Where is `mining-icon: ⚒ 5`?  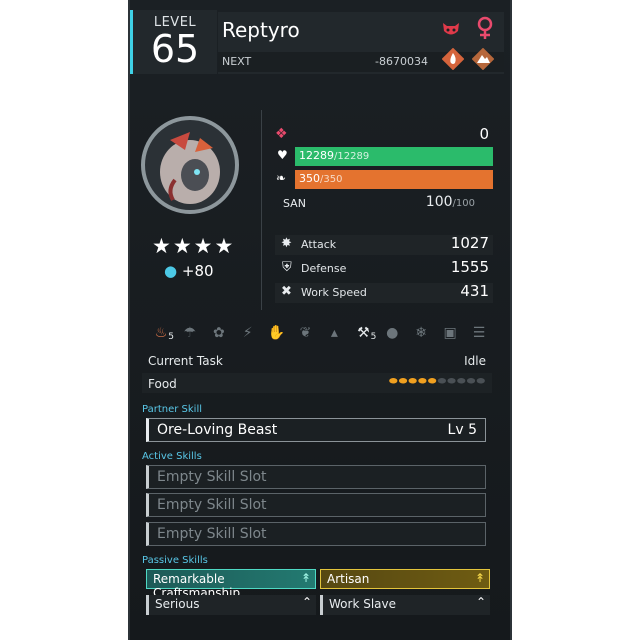 mining-icon: ⚒ 5 is located at coordinates (364, 333).